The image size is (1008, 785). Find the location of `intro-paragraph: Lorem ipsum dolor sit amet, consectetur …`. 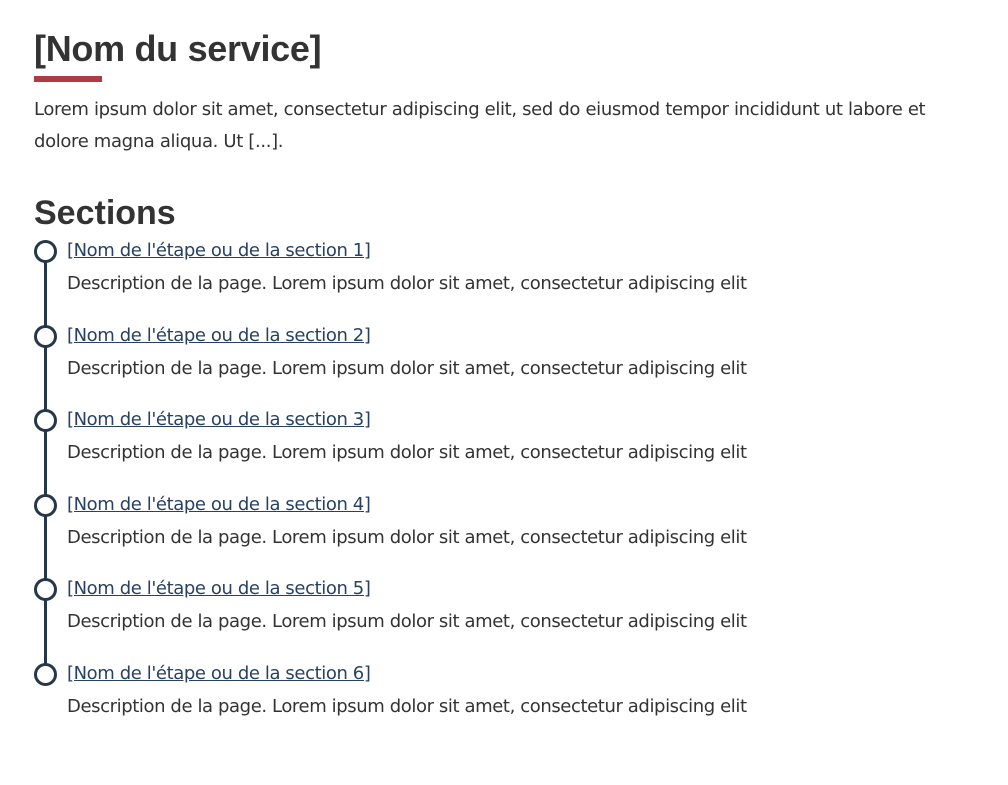

intro-paragraph: Lorem ipsum dolor sit amet, consectetur … is located at coordinates (480, 125).